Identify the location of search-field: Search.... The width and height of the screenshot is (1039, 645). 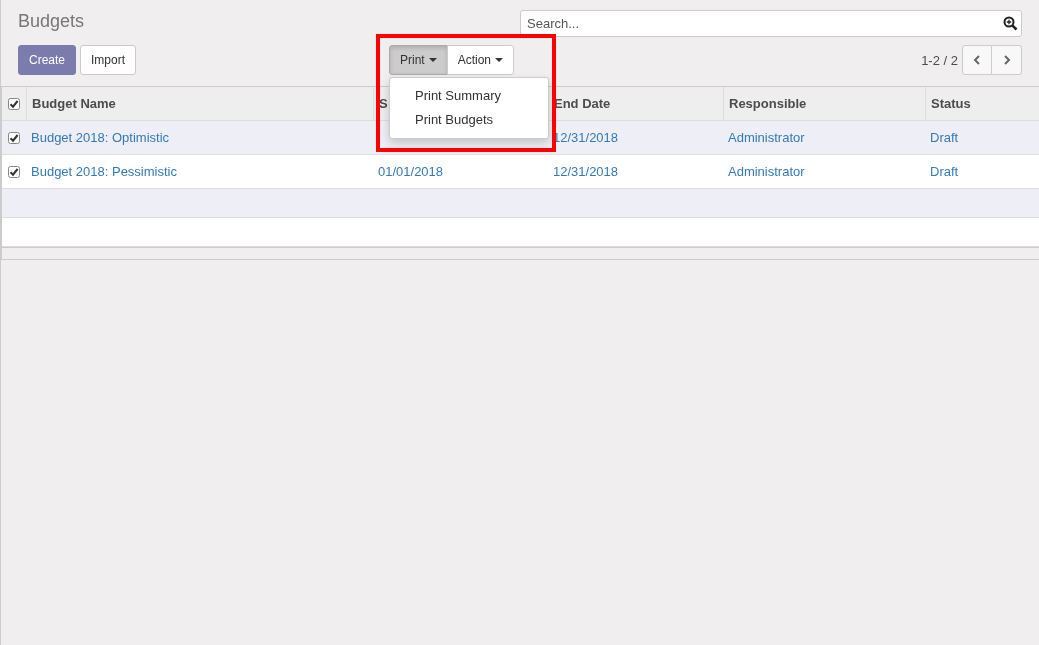
(771, 23).